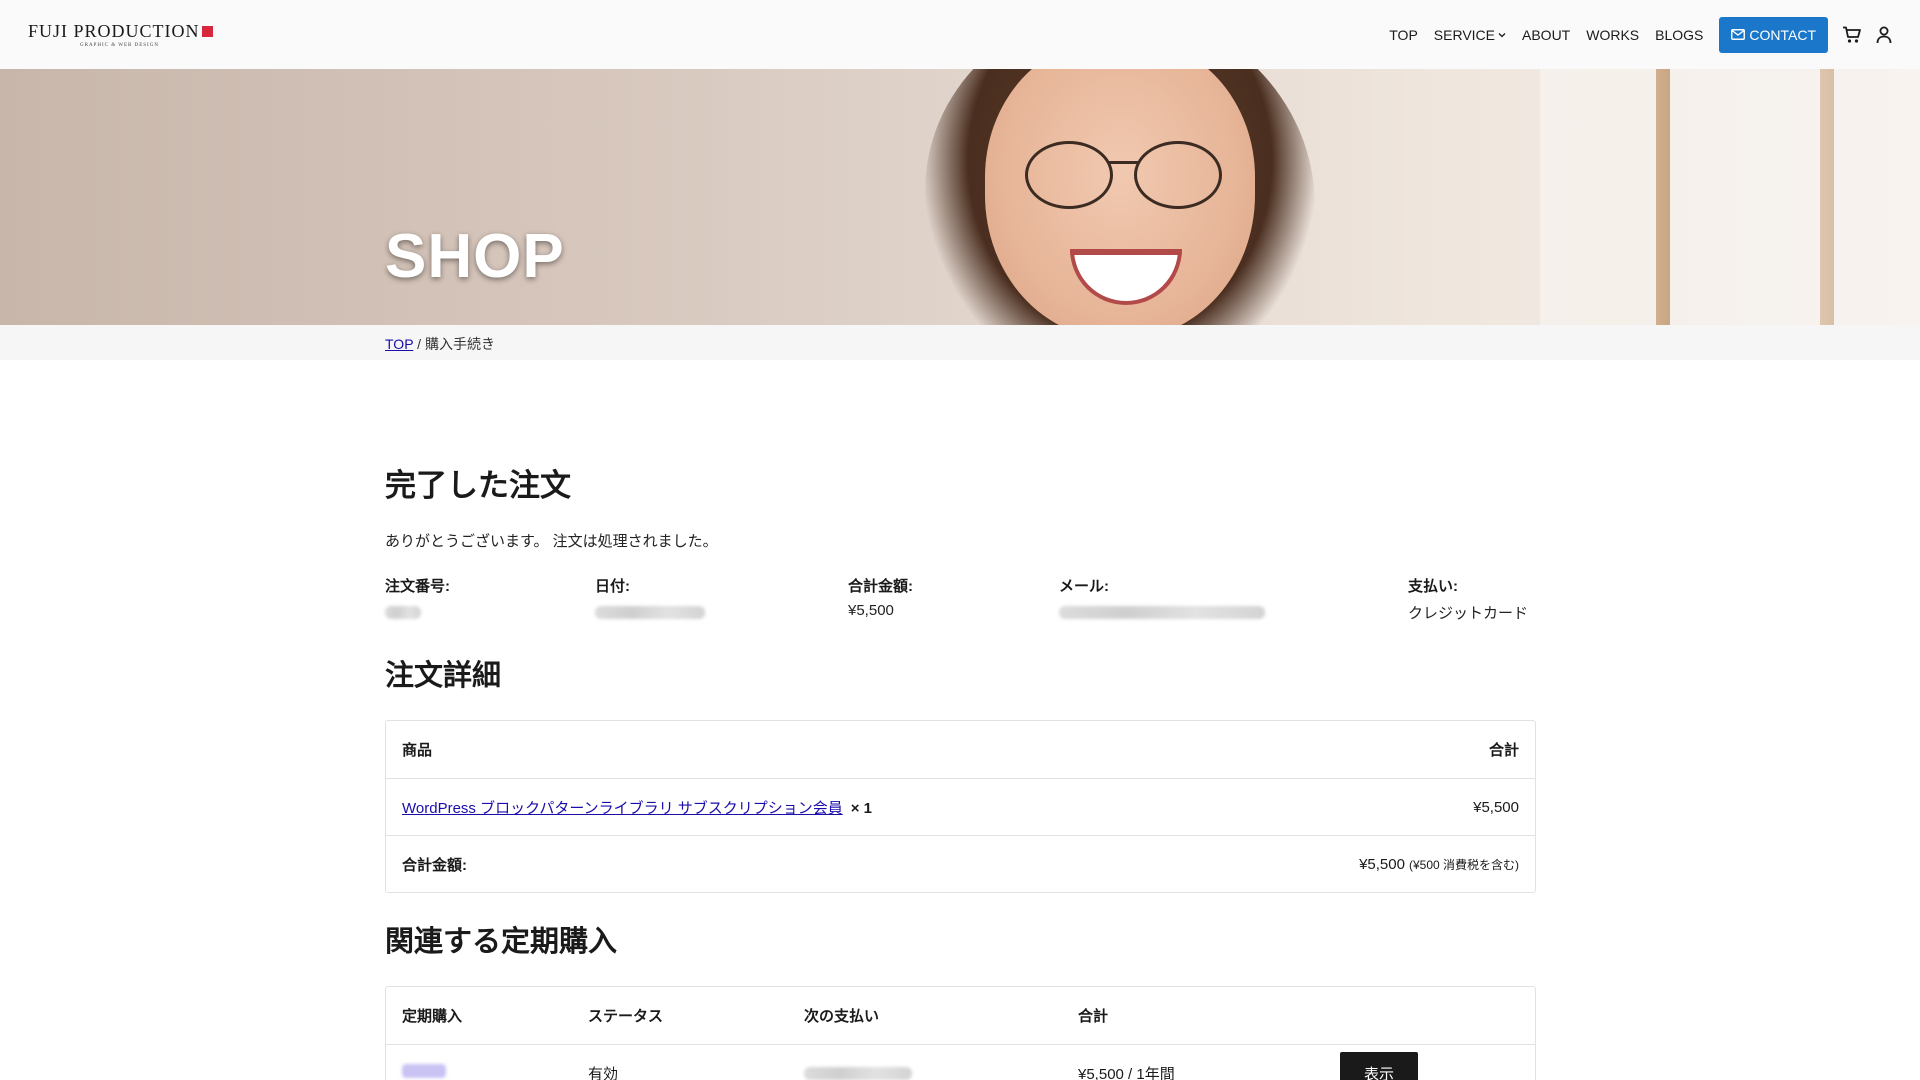 Image resolution: width=1920 pixels, height=1080 pixels. What do you see at coordinates (960, 1062) in the screenshot?
I see `table-row: 有効 ¥5,500 / 1年間 表示` at bounding box center [960, 1062].